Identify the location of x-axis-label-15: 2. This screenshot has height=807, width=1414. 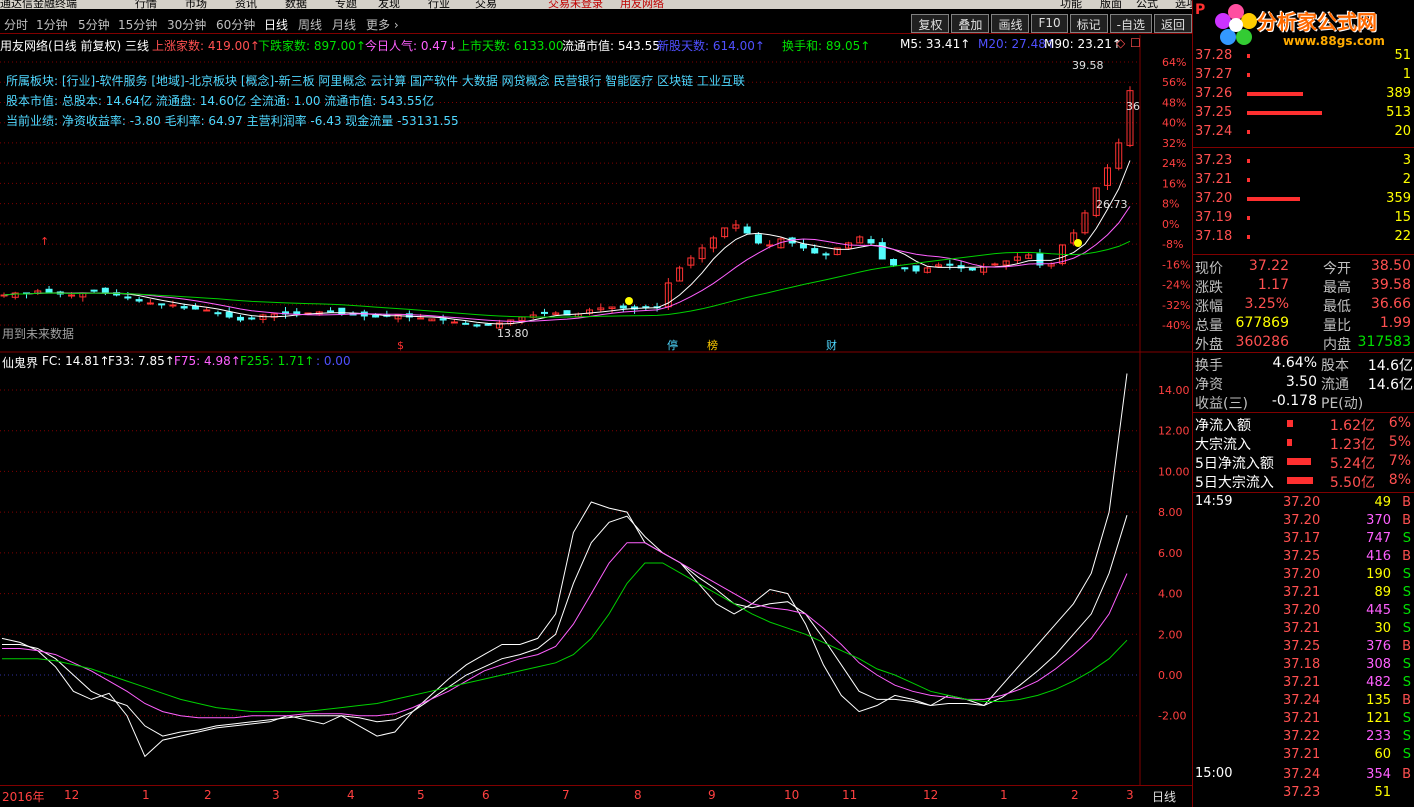
(1075, 795).